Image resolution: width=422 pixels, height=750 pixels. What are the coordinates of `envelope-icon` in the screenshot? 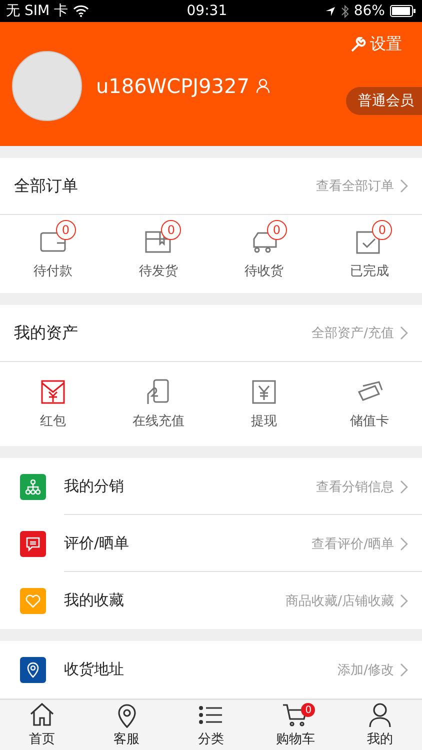 It's located at (52, 392).